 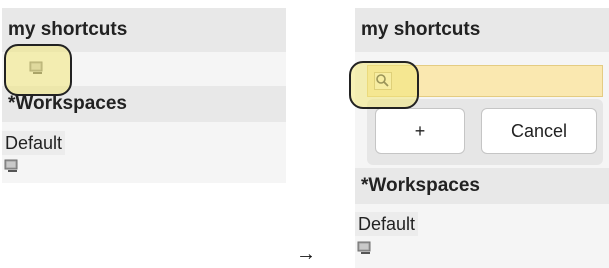 What do you see at coordinates (482, 186) in the screenshot?
I see `workspaces-heading: *Workspaces` at bounding box center [482, 186].